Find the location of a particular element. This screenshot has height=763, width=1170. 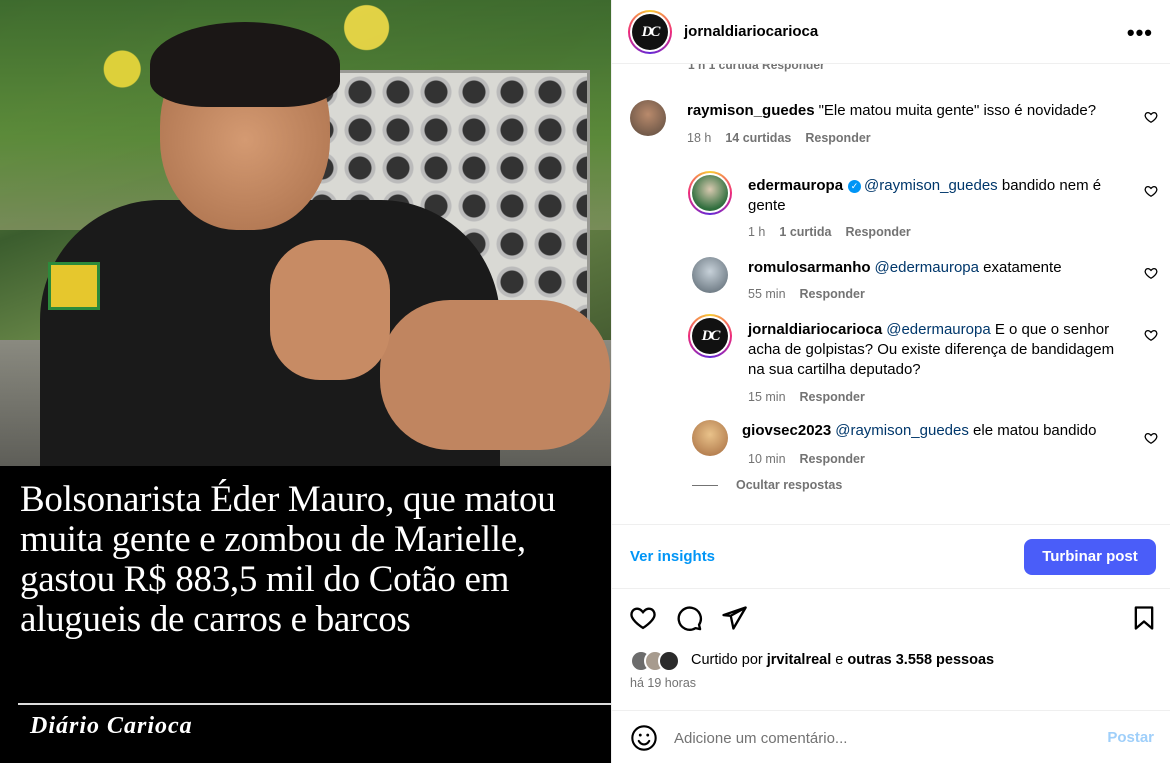

shirt-logo is located at coordinates (74, 286).